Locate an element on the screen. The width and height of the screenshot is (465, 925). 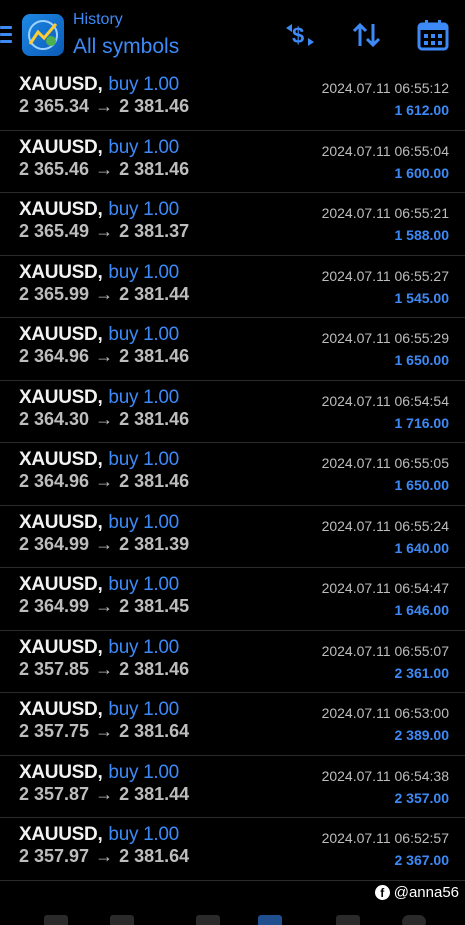
symbol-filter-title: All symbols is located at coordinates (126, 47).